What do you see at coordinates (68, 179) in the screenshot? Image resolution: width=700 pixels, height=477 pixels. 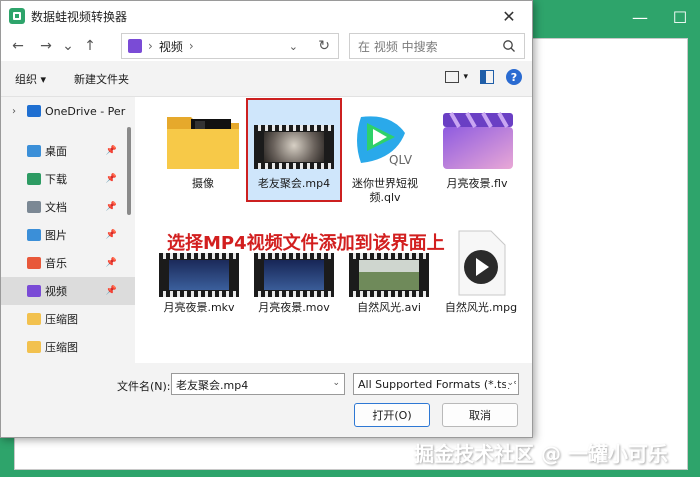 I see `sidebar-item: 下载 📌` at bounding box center [68, 179].